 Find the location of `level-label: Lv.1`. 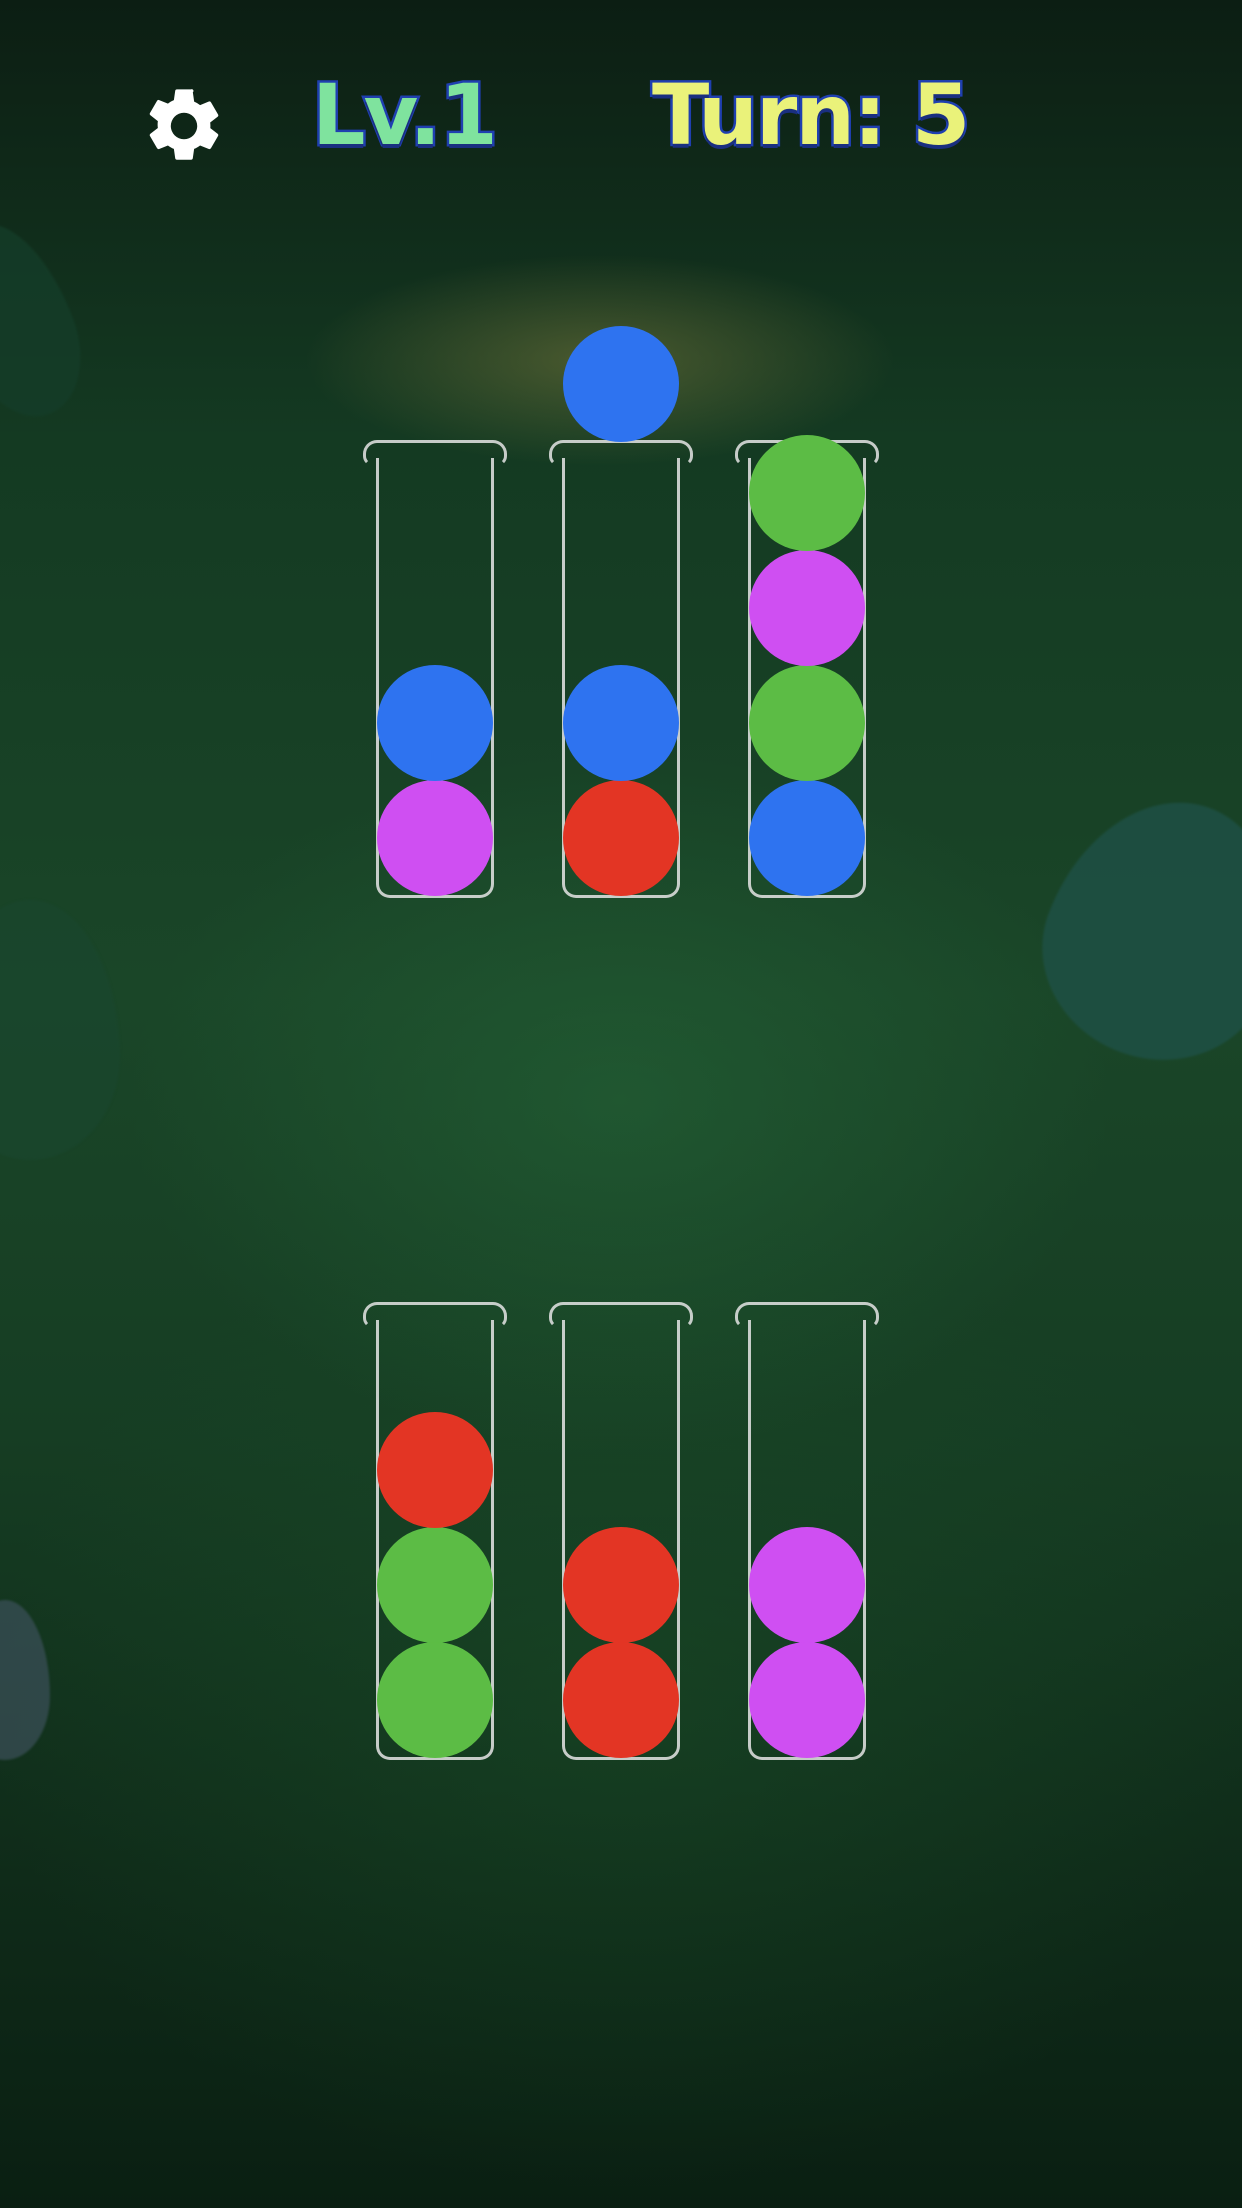

level-label: Lv.1 is located at coordinates (405, 115).